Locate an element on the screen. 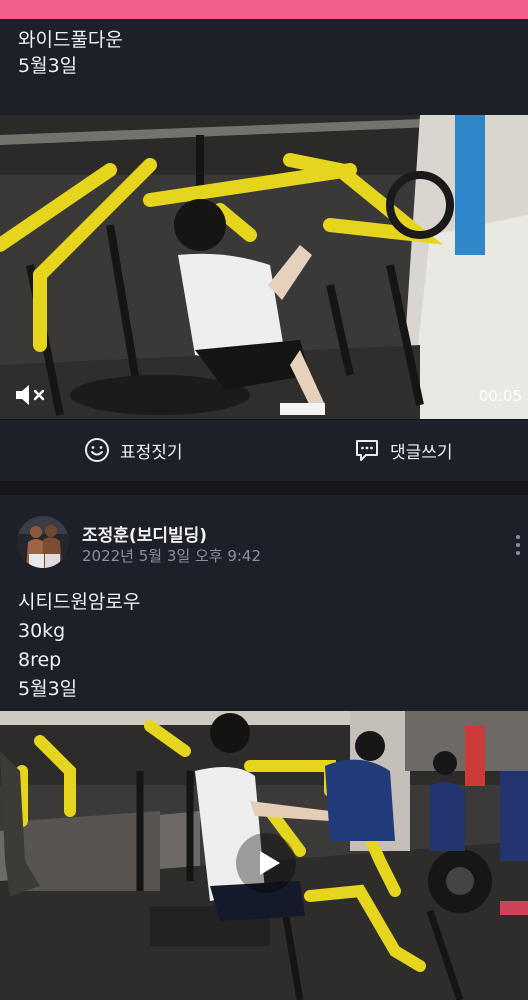 The image size is (528, 1000). more-icon is located at coordinates (518, 545).